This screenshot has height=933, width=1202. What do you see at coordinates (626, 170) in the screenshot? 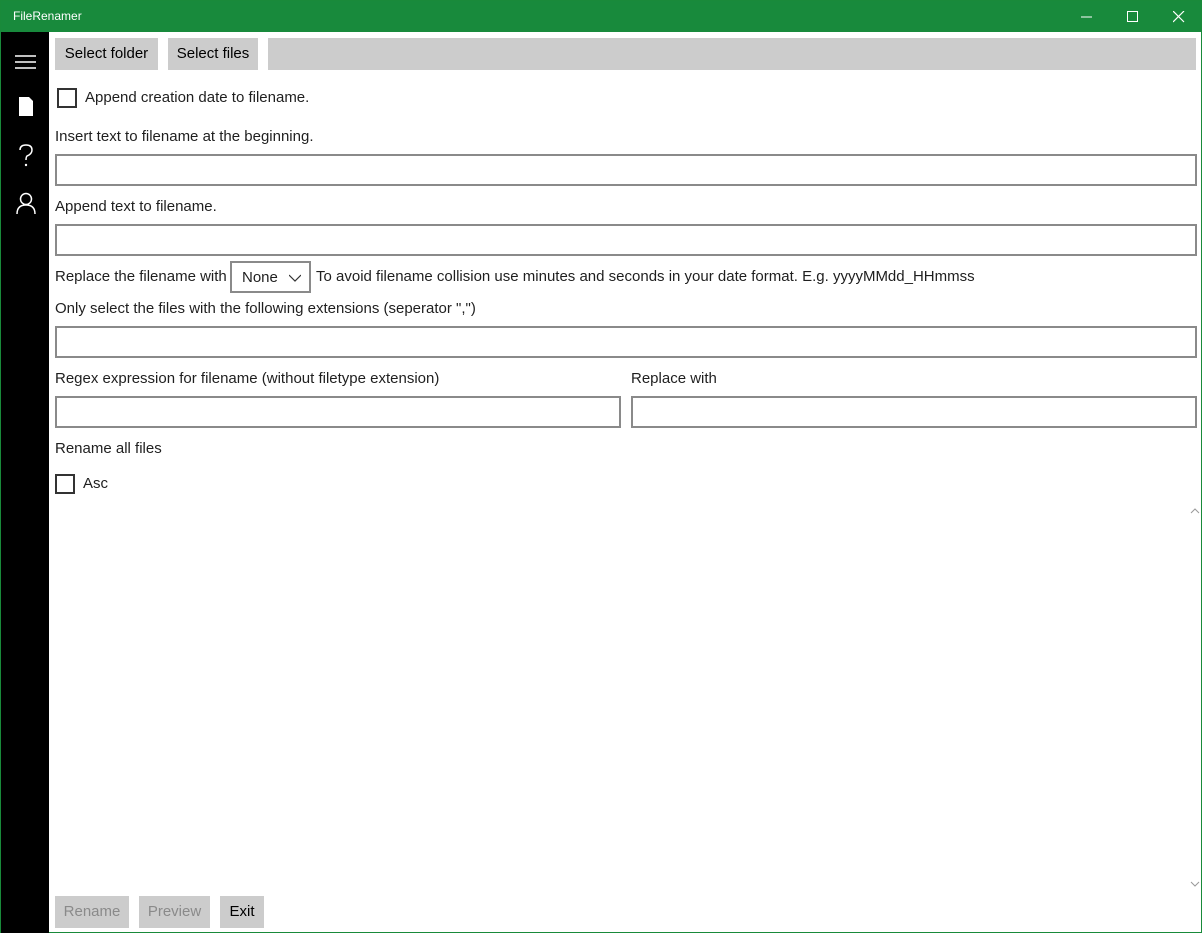
I see `insert-text-input` at bounding box center [626, 170].